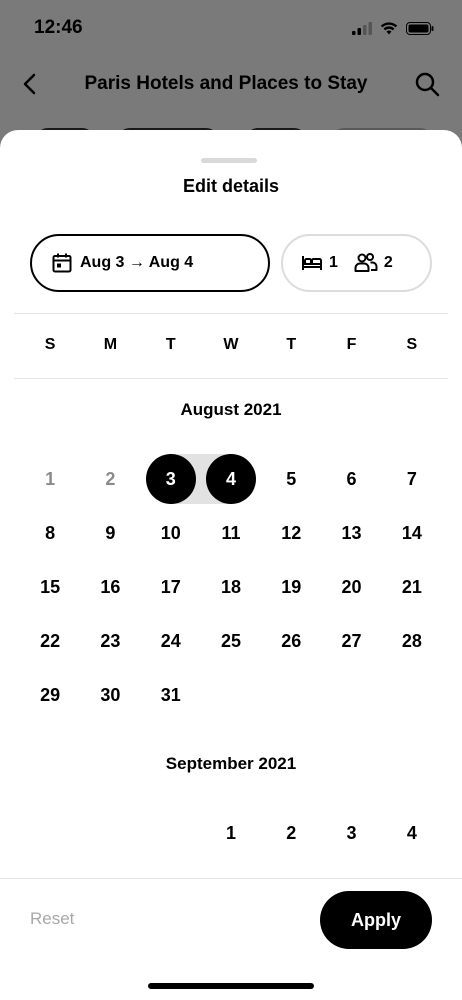 This screenshot has height=1000, width=462. Describe the element at coordinates (50, 478) in the screenshot. I see `calendar-day-past: 1` at that location.